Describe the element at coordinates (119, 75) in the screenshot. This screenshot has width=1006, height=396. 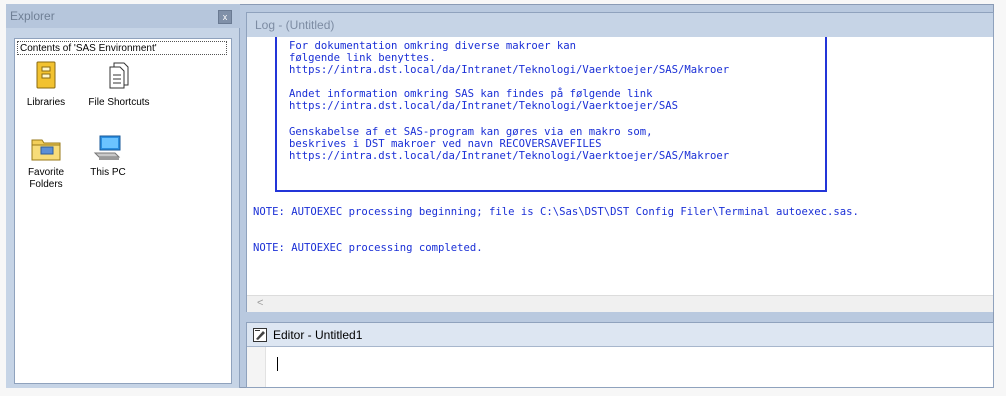
I see `file-shortcuts-icon` at that location.